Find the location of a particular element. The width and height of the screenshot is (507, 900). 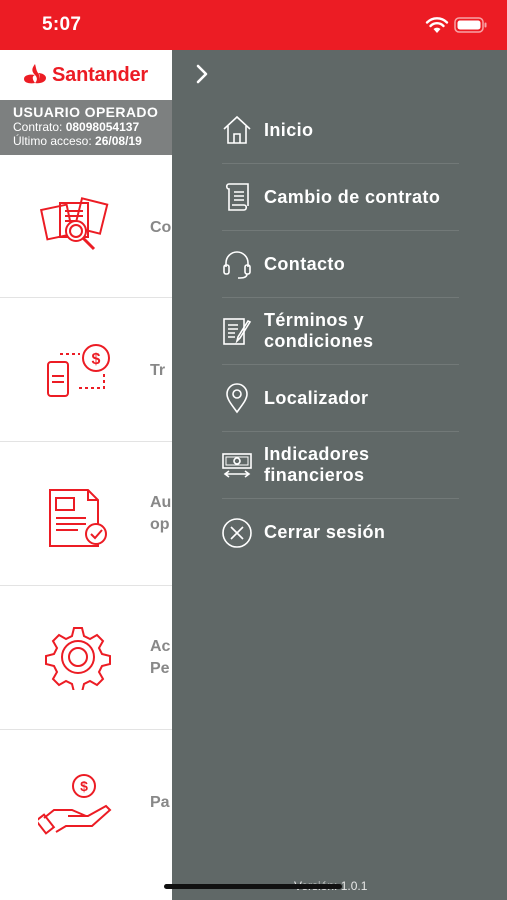

menu-item-inicio: Inicio is located at coordinates (340, 130).